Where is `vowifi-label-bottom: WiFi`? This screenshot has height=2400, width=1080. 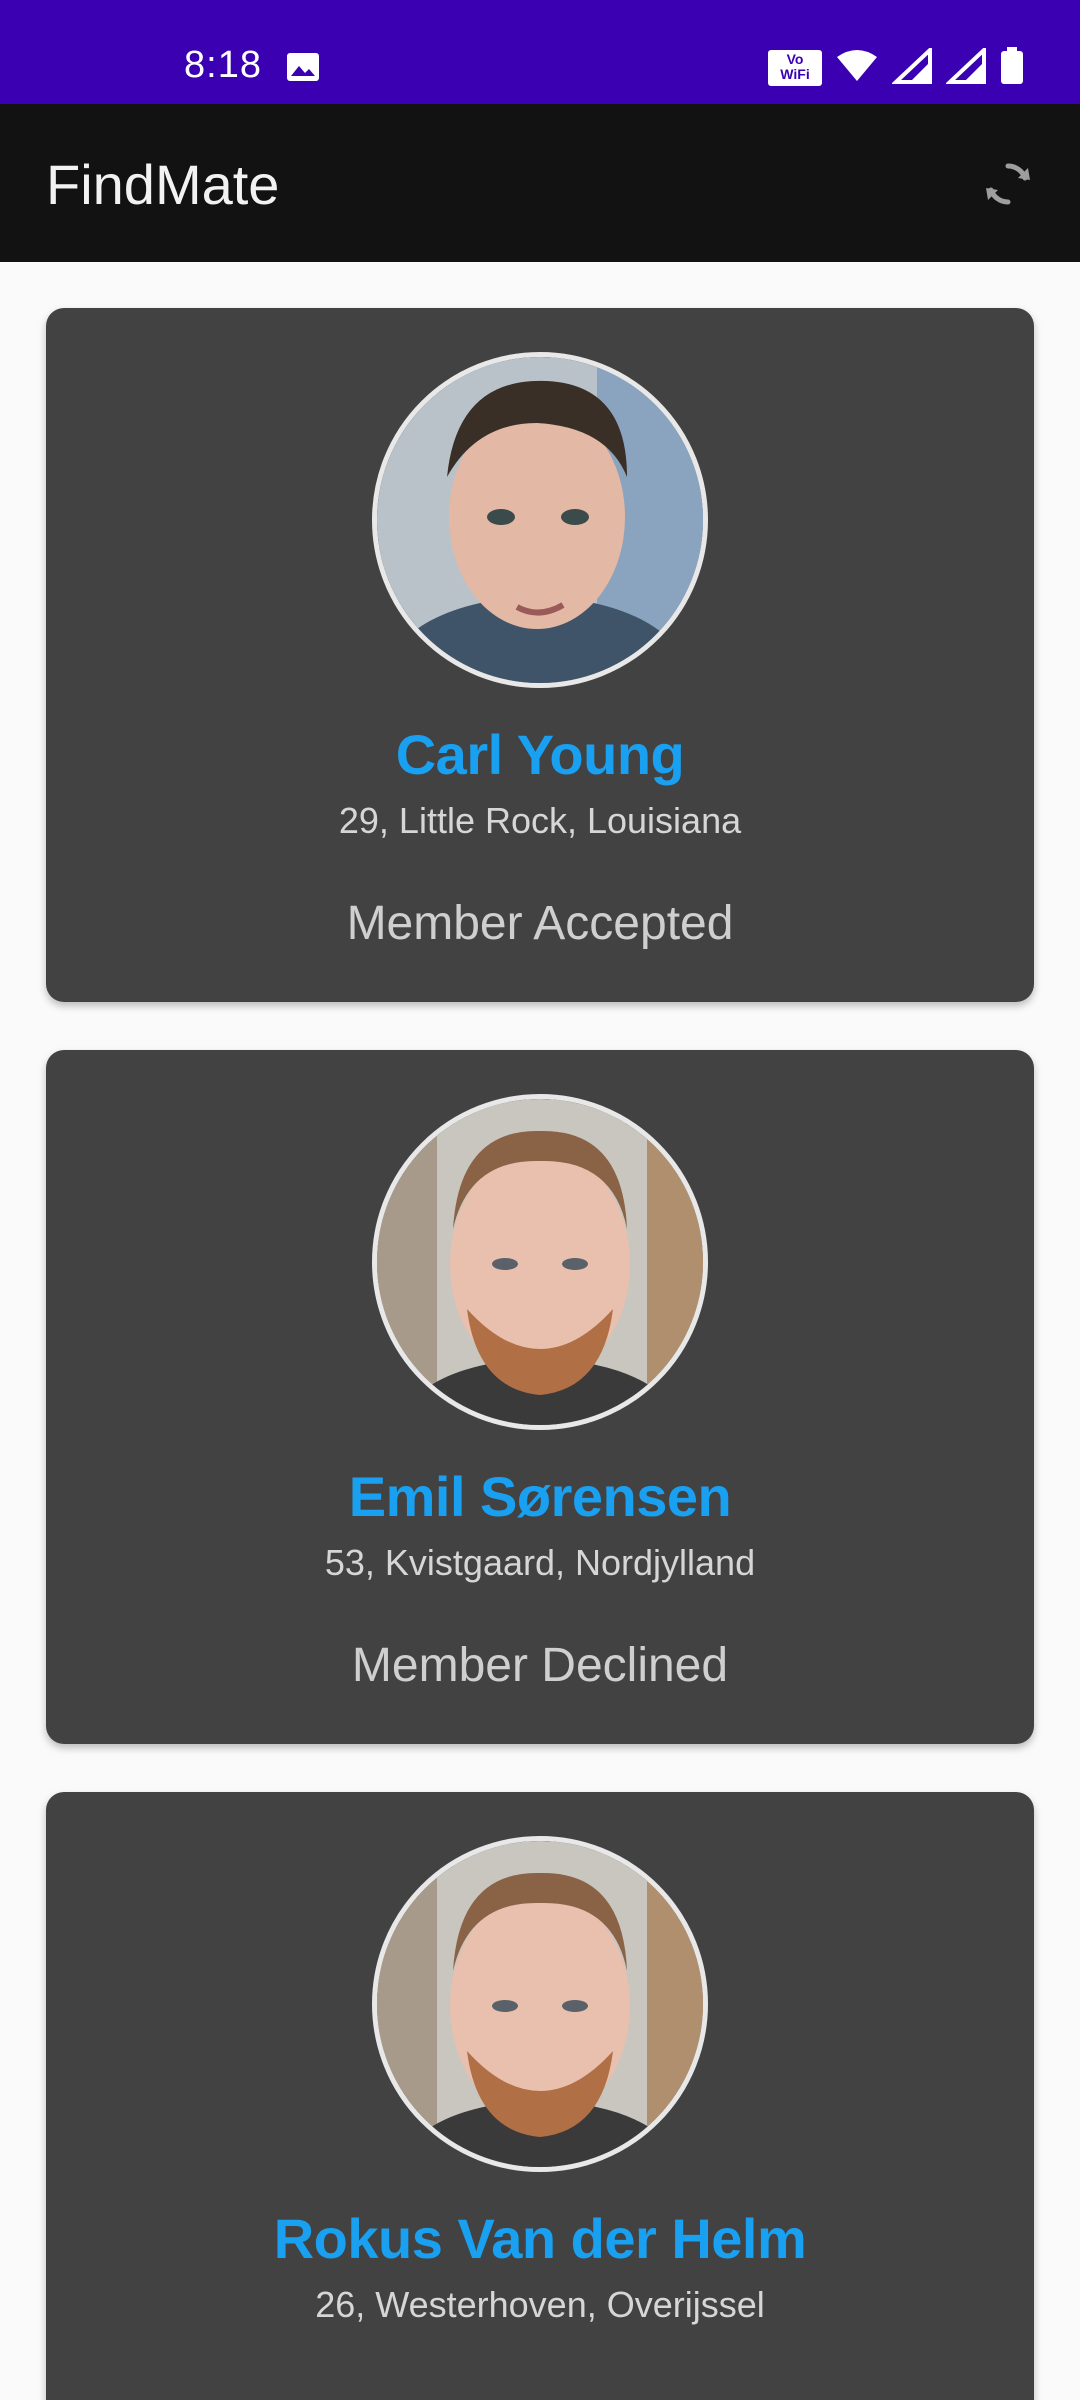 vowifi-label-bottom: WiFi is located at coordinates (795, 74).